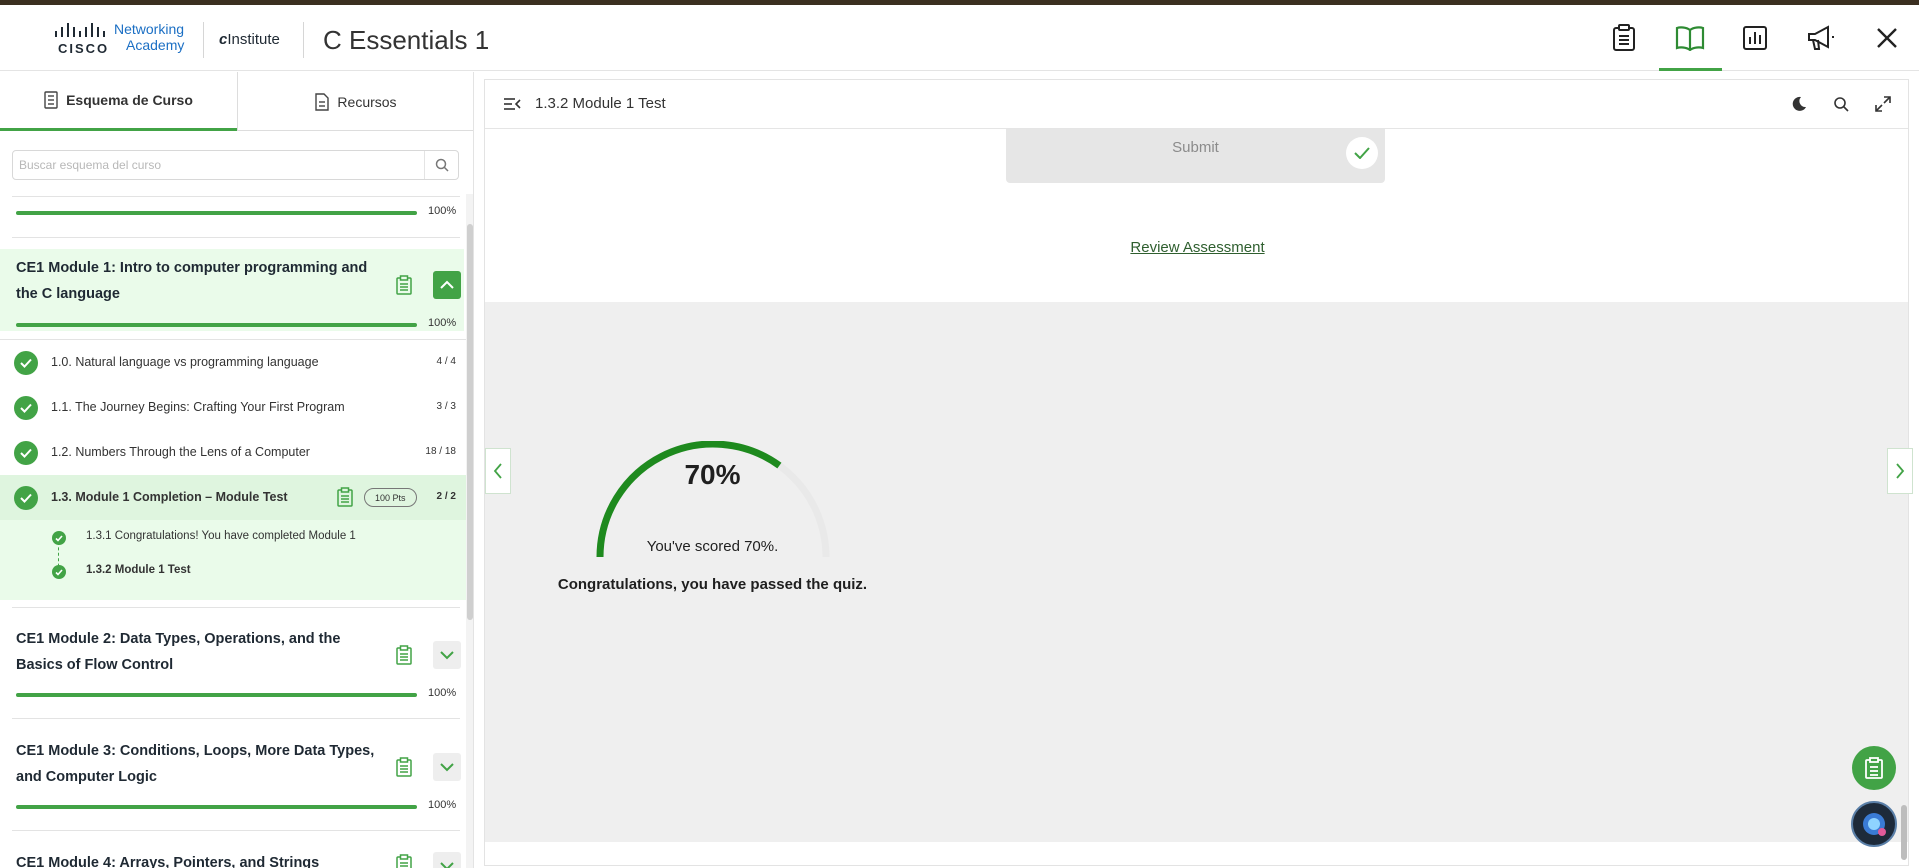  Describe the element at coordinates (406, 40) in the screenshot. I see `course-title: C Essentials 1` at that location.